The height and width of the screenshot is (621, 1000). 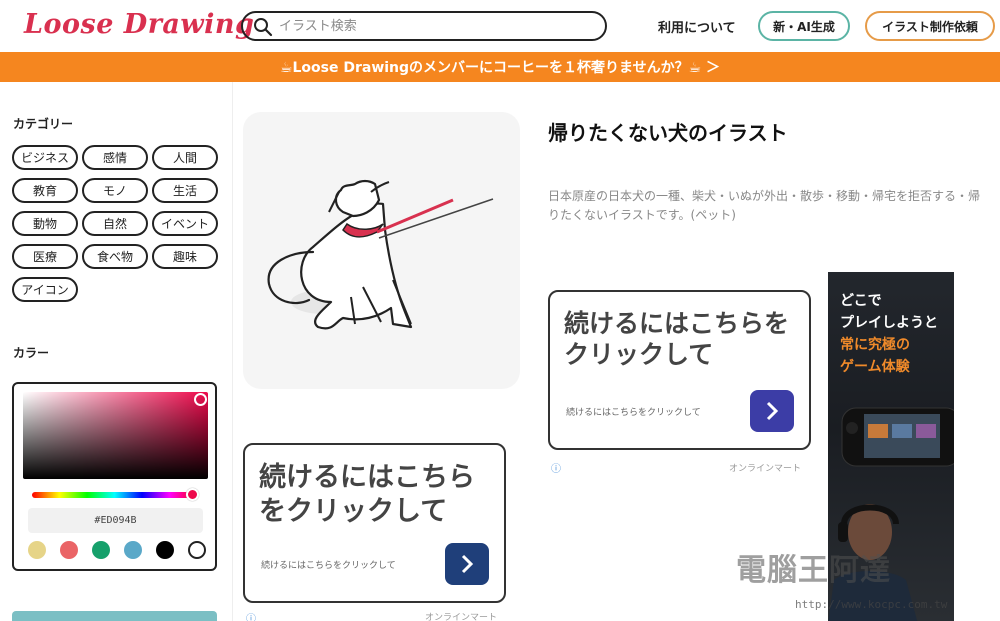 I want to click on game-ad-line: 常に究極の, so click(x=875, y=345).